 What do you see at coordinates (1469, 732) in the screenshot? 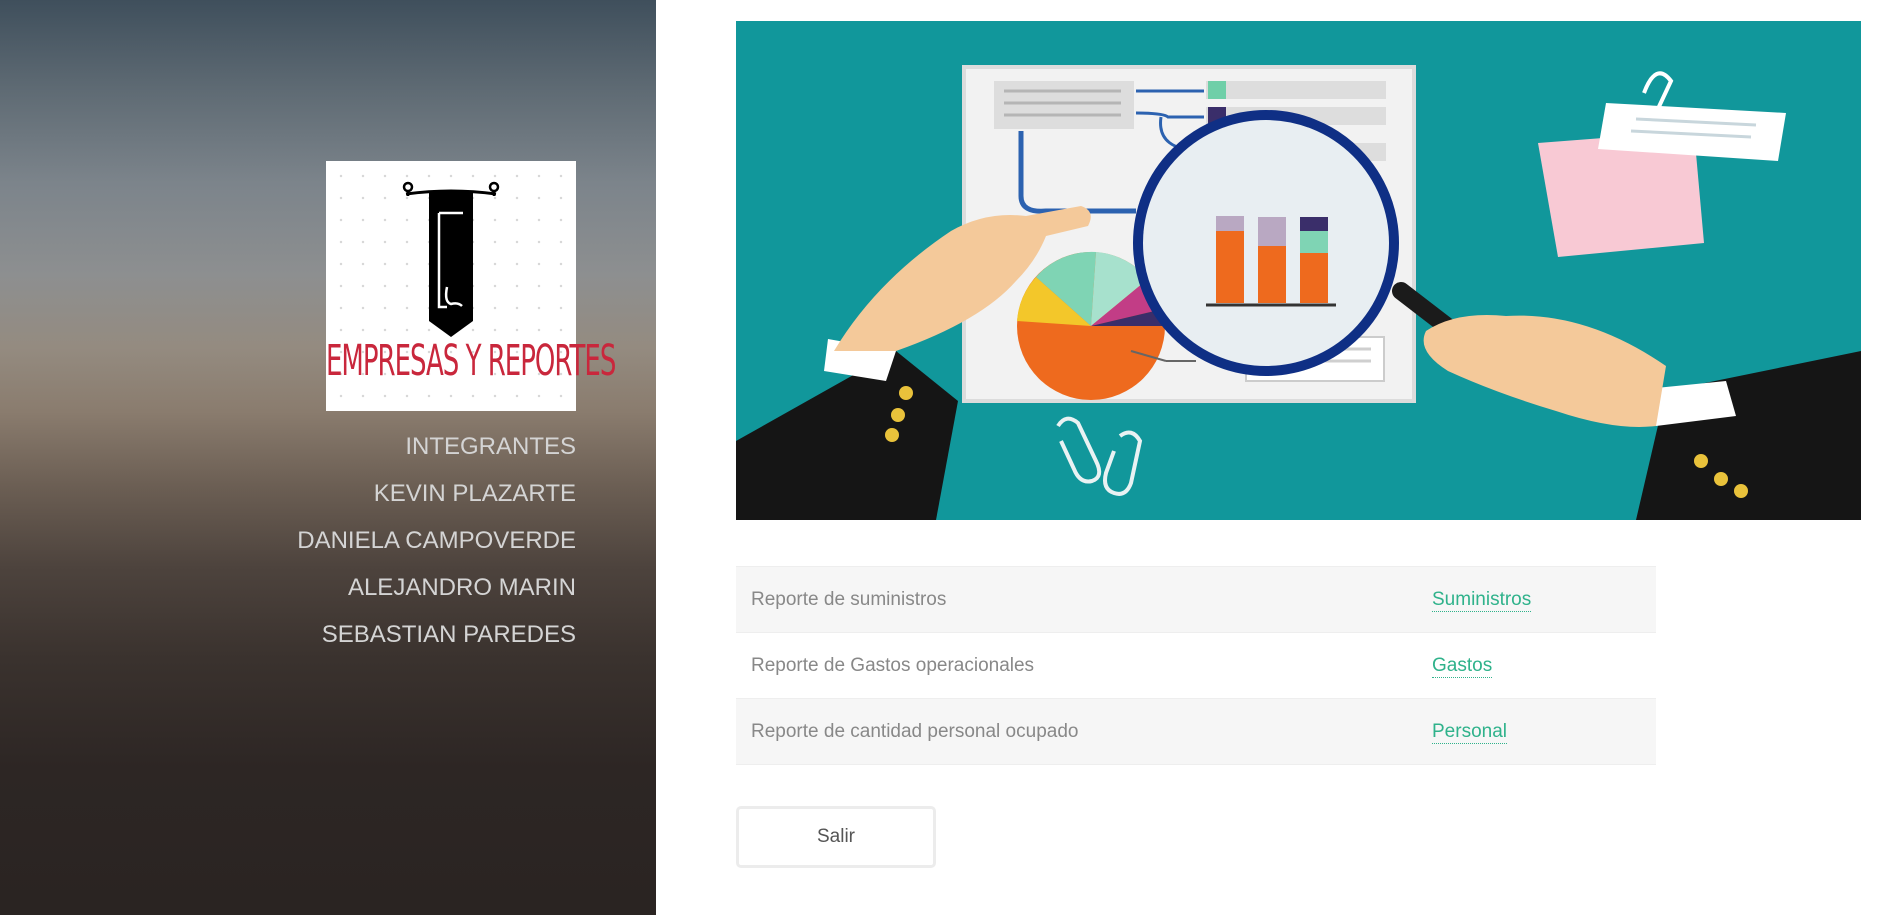
I see `personal-link: Personal` at bounding box center [1469, 732].